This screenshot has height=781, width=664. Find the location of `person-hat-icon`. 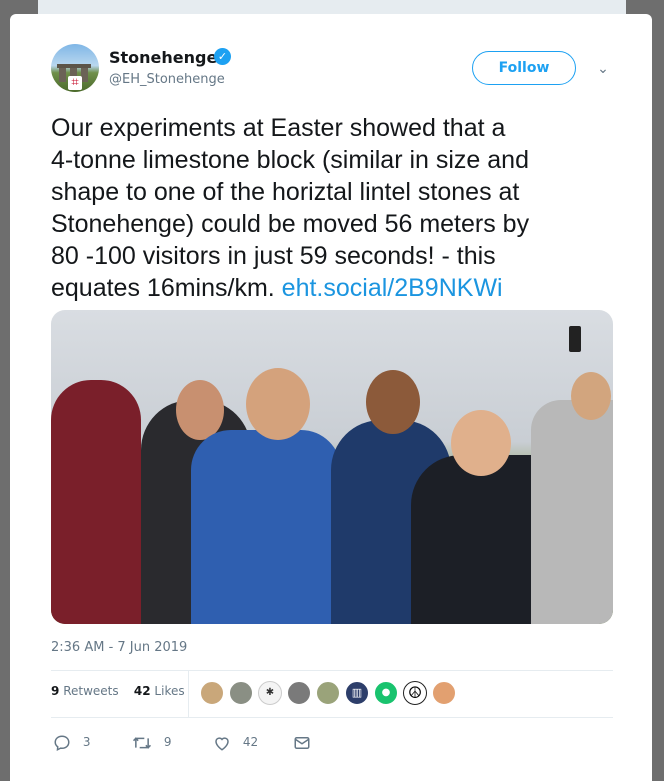

person-hat-icon is located at coordinates (212, 693).